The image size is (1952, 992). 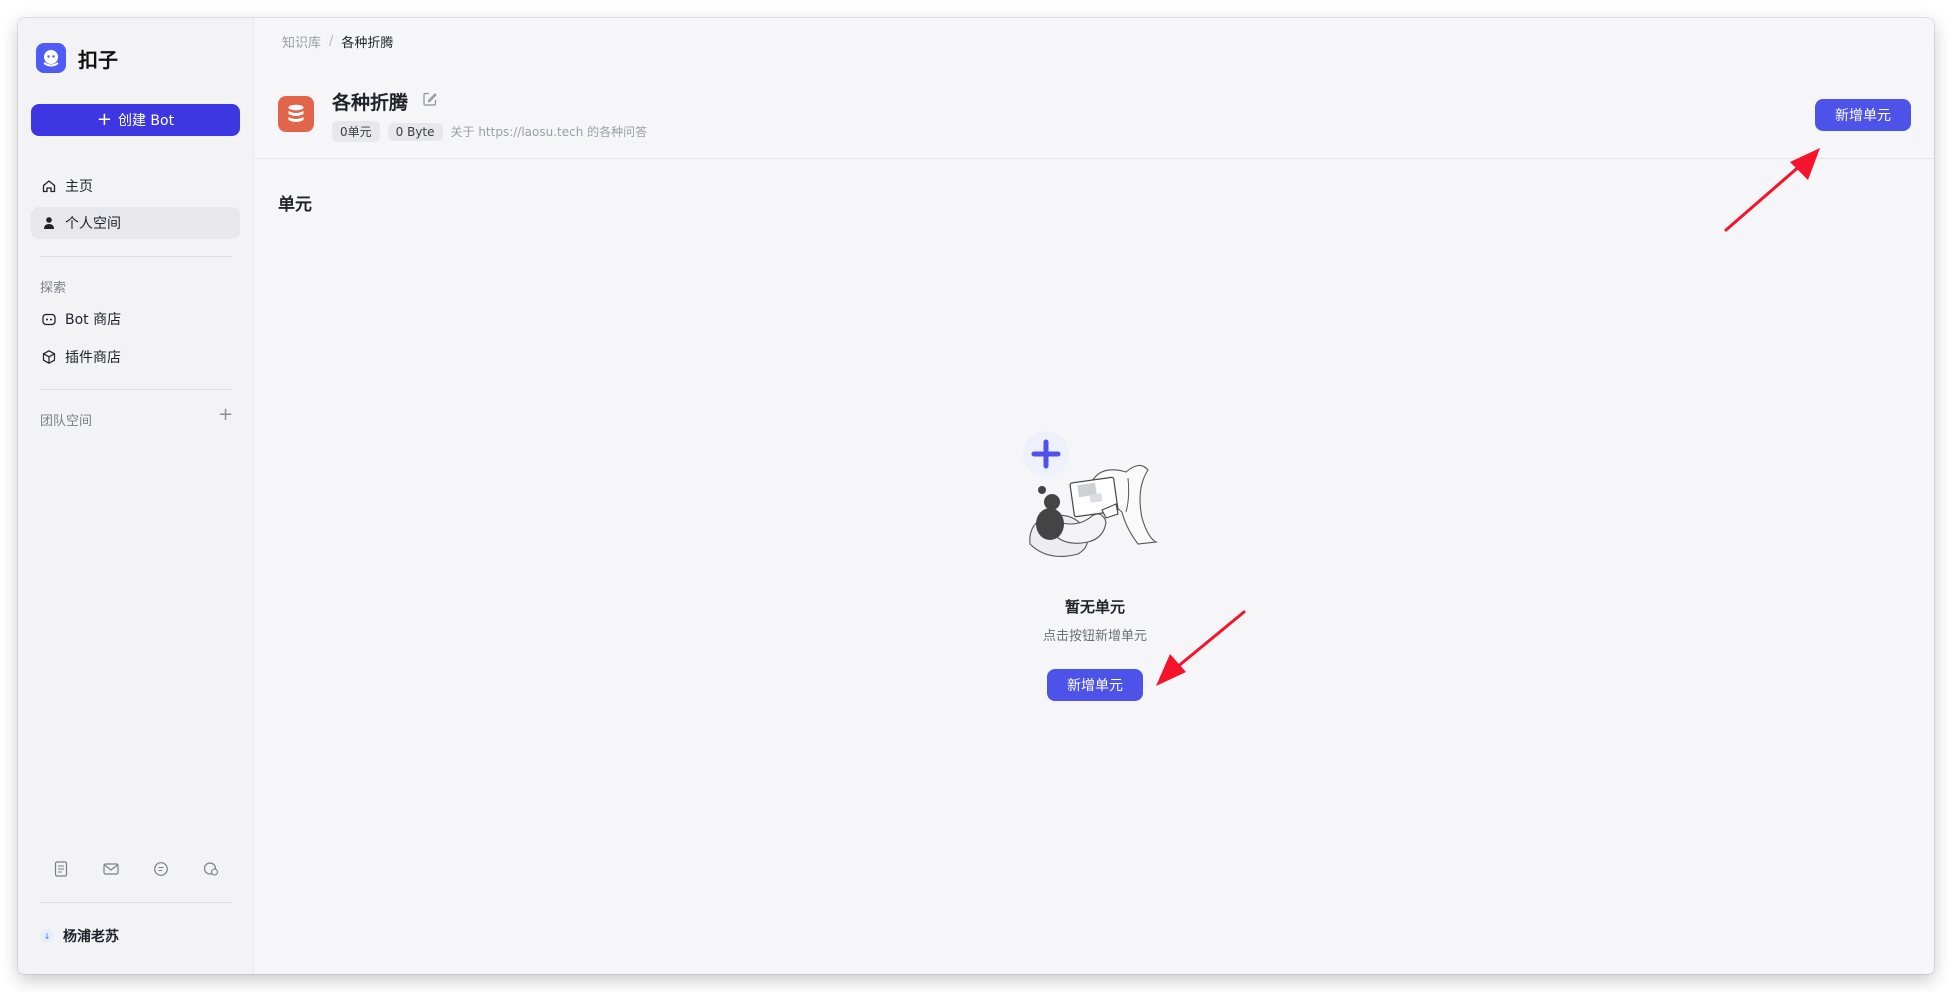 I want to click on unit-count-badge: 0单元, so click(x=356, y=131).